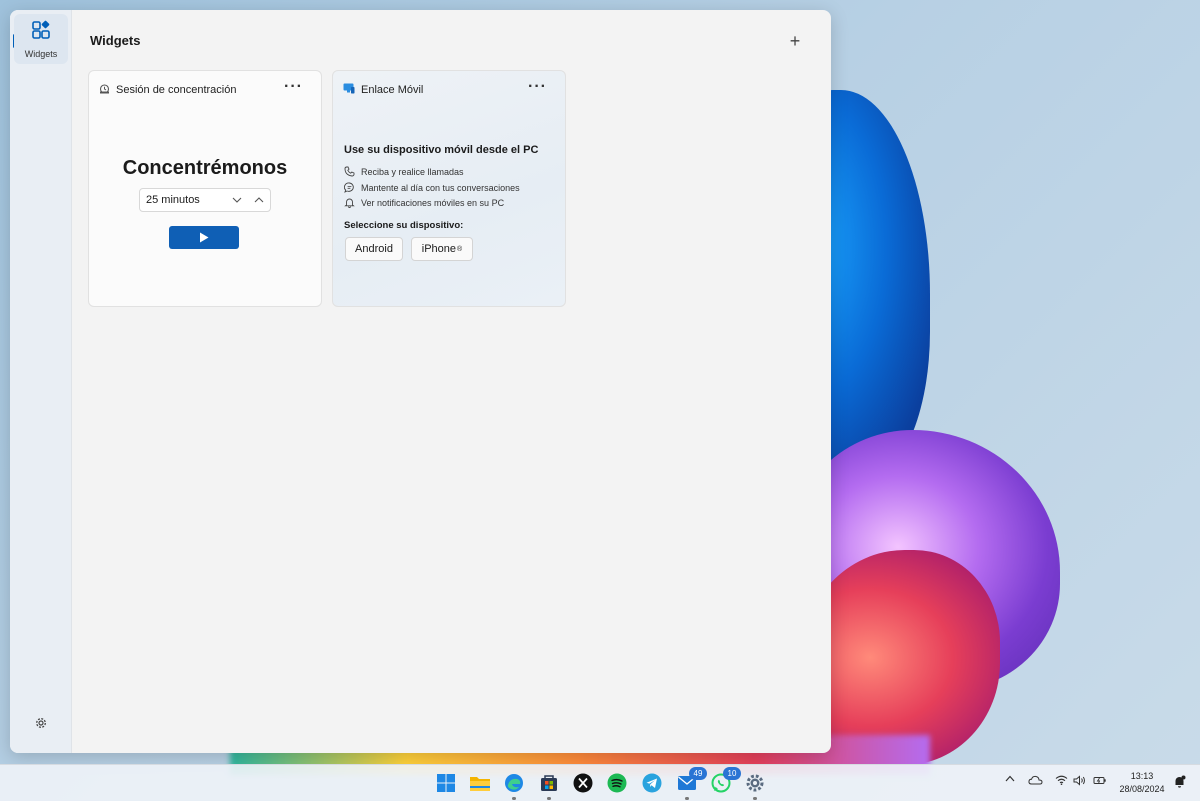  Describe the element at coordinates (392, 90) in the screenshot. I see `widget-title: Enlace Móvil` at that location.